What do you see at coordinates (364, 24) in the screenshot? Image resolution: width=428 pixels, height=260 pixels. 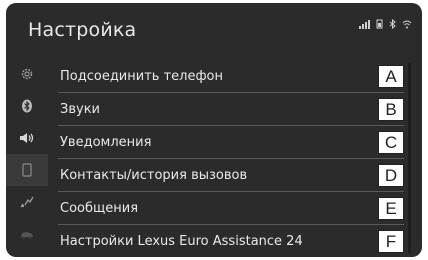 I see `signal-icon` at bounding box center [364, 24].